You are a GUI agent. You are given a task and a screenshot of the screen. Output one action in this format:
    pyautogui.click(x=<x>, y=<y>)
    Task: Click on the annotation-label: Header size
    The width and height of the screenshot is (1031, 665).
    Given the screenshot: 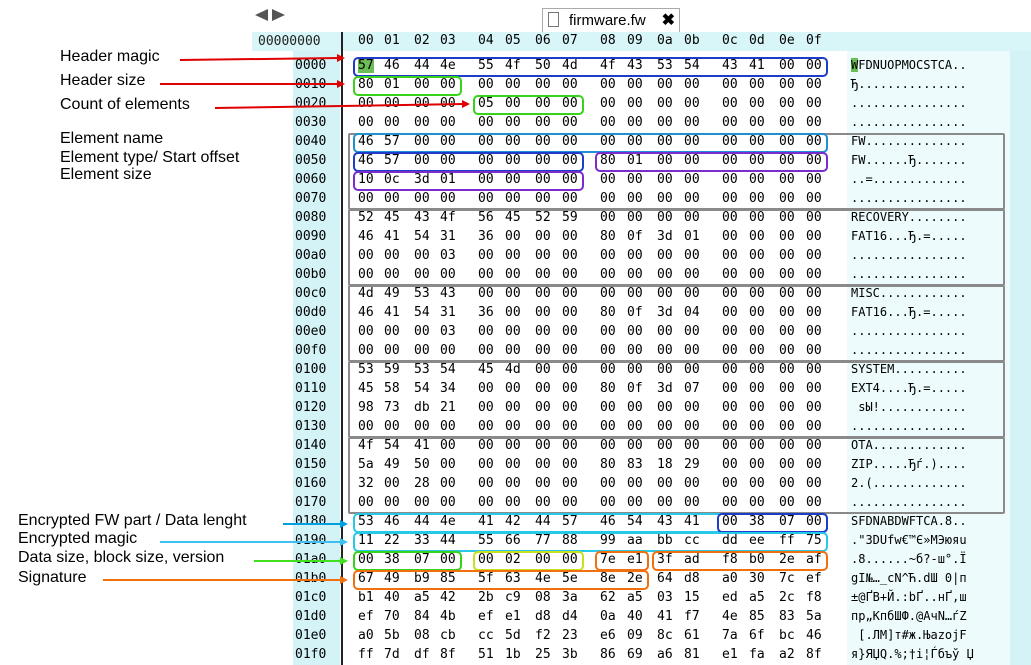 What is the action you would take?
    pyautogui.click(x=103, y=80)
    